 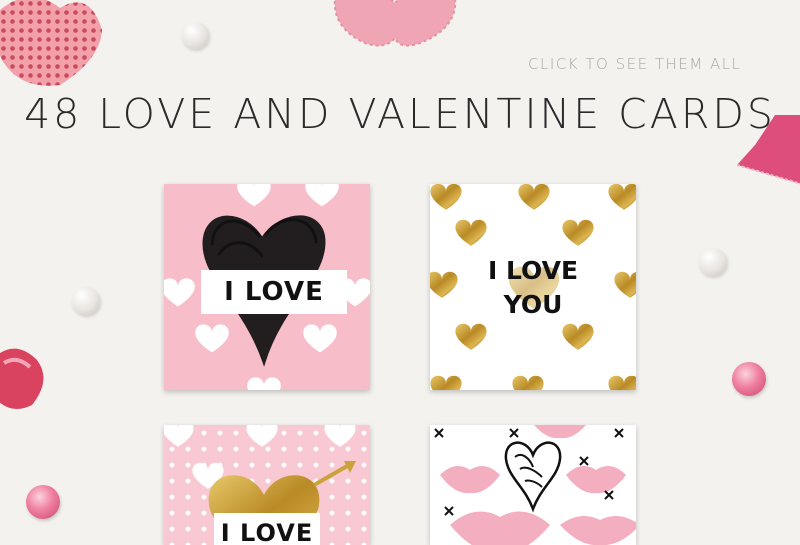 What do you see at coordinates (22, 378) in the screenshot?
I see `red-heart-decoration` at bounding box center [22, 378].